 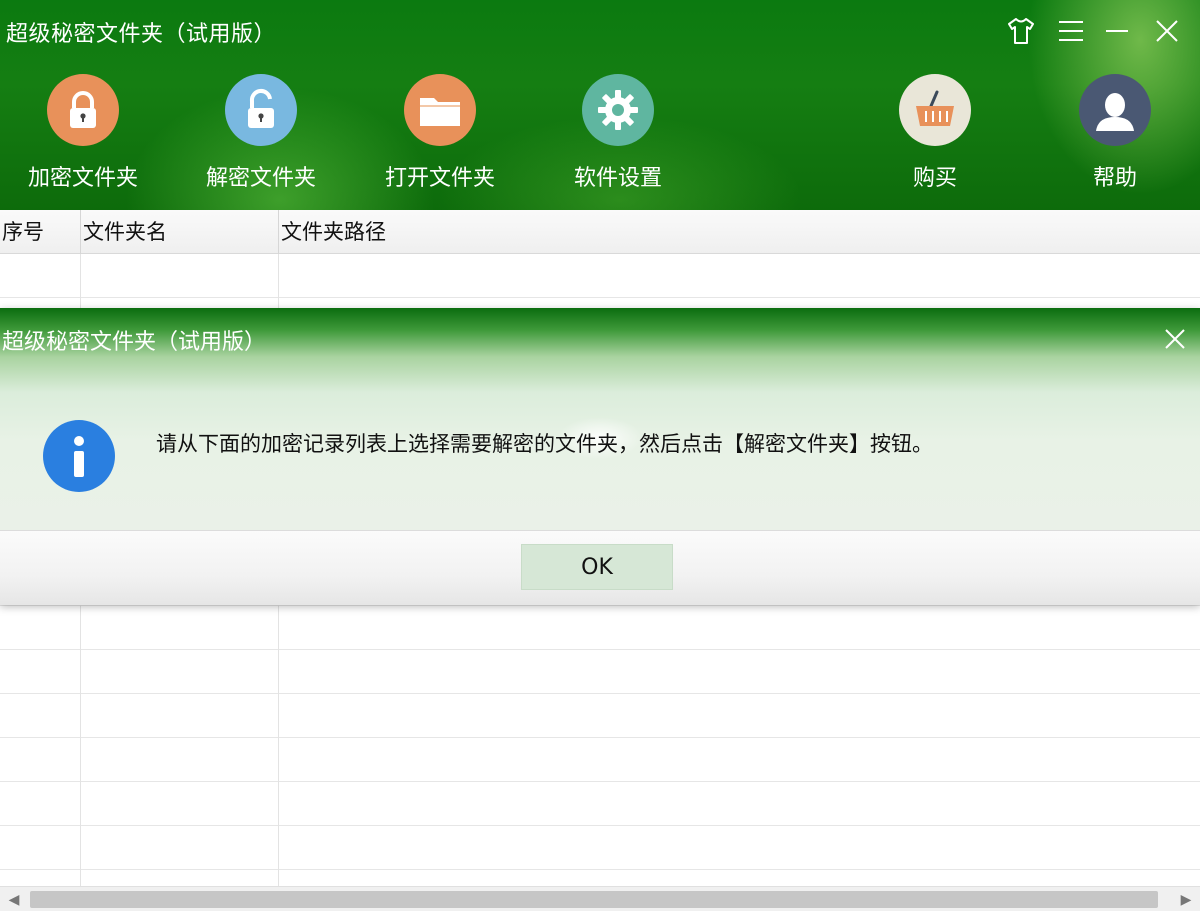 I want to click on minimize-button, so click(x=1117, y=31).